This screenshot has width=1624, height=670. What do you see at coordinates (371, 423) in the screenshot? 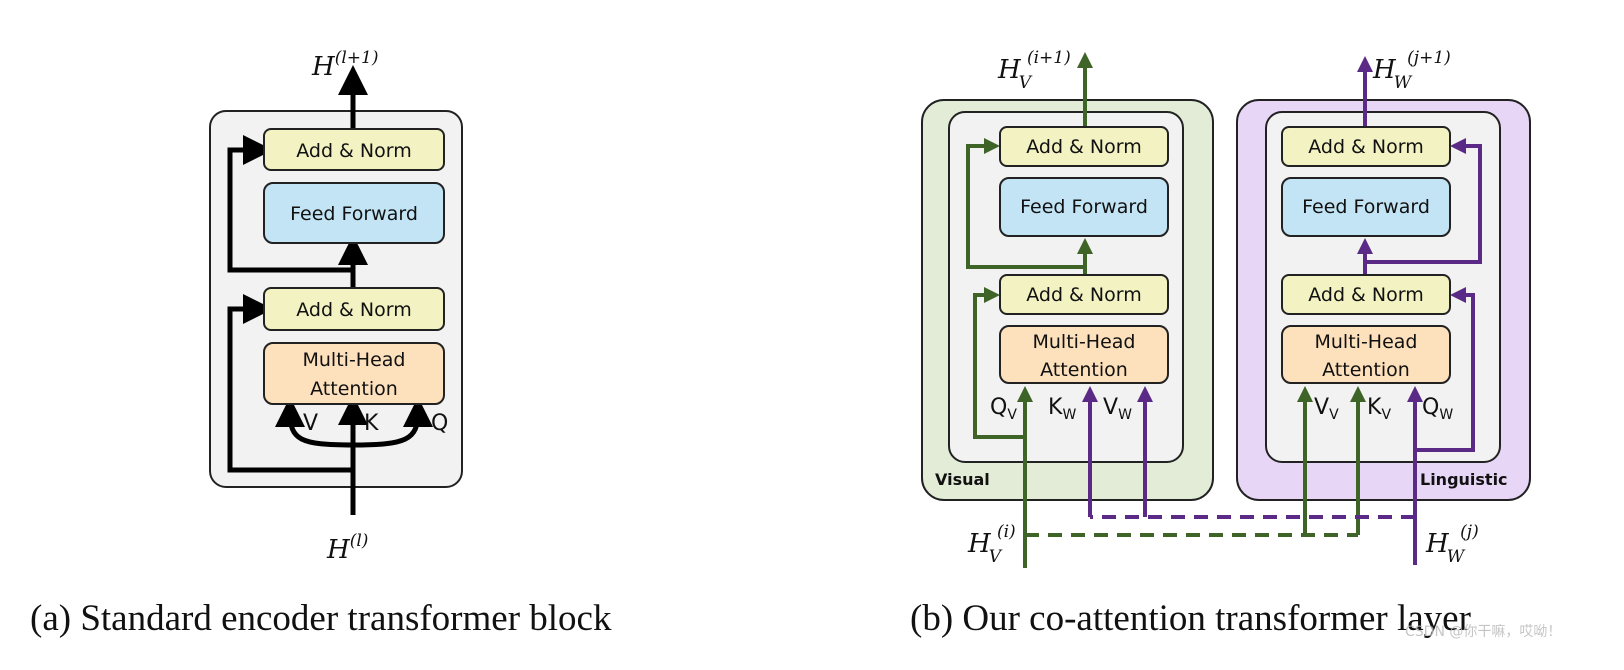
I see `k-label: K` at bounding box center [371, 423].